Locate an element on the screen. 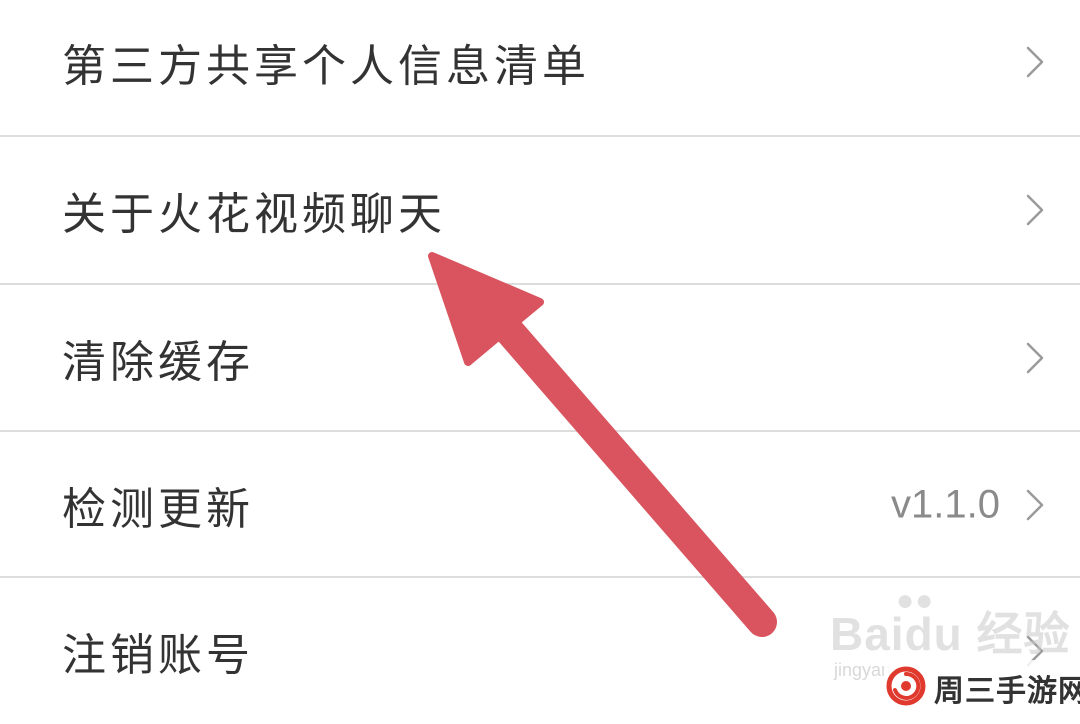 This screenshot has width=1080, height=724. paw-icon: ●● is located at coordinates (915, 600).